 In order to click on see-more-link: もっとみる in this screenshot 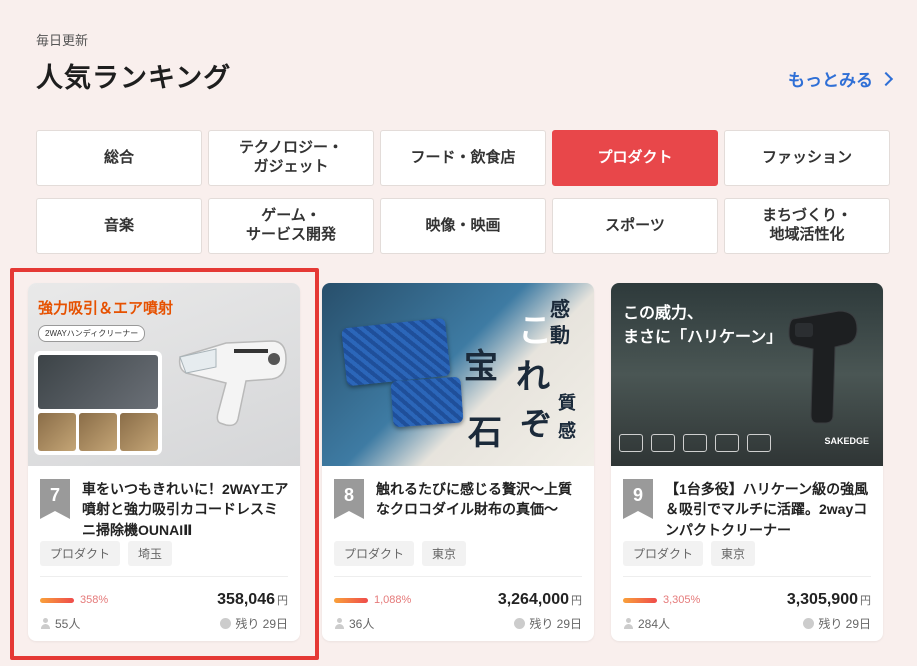, I will do `click(841, 78)`.